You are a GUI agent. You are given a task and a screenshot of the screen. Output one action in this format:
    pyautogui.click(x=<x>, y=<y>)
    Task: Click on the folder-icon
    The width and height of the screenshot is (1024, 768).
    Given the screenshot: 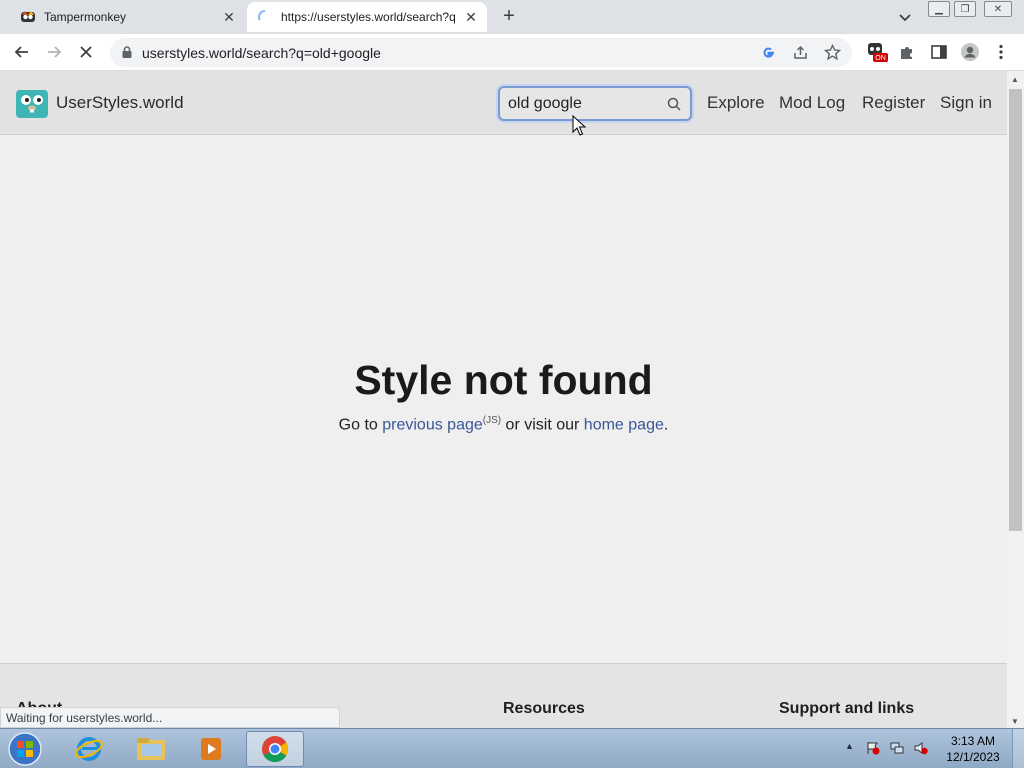 What is the action you would take?
    pyautogui.click(x=151, y=749)
    